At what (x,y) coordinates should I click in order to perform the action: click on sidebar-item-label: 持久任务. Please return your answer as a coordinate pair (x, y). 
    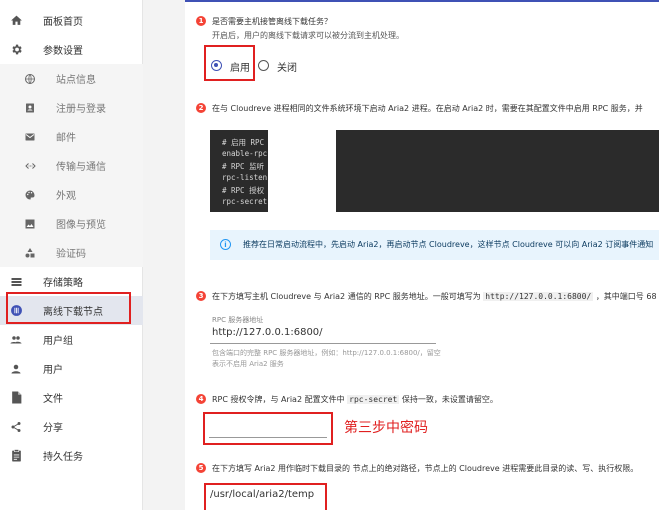
    Looking at the image, I should click on (63, 457).